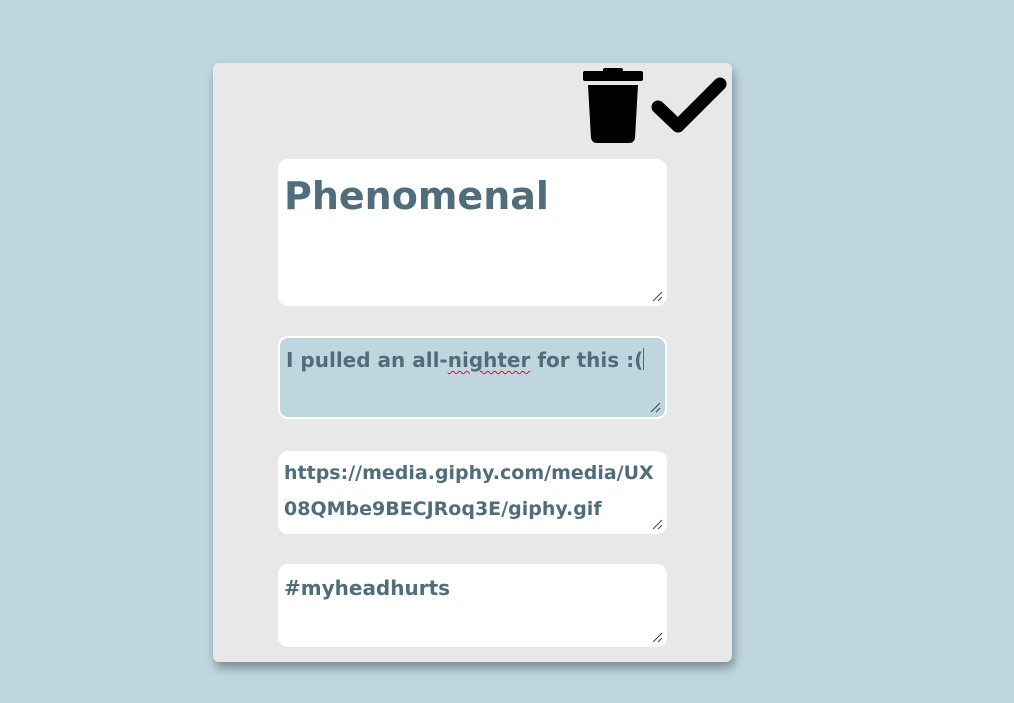  I want to click on trash-icon, so click(613, 105).